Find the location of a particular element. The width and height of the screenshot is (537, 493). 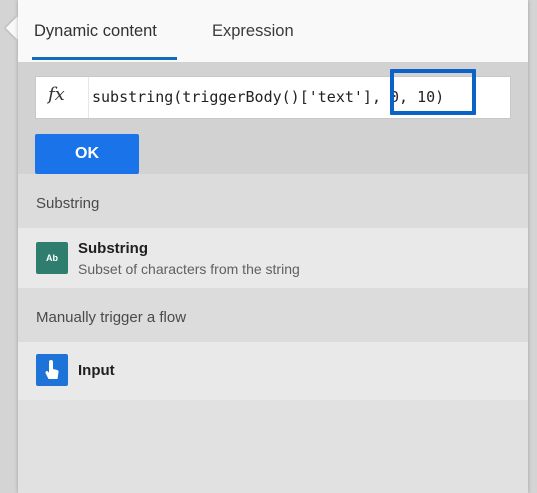

section-header-substring: Substring is located at coordinates (273, 201).